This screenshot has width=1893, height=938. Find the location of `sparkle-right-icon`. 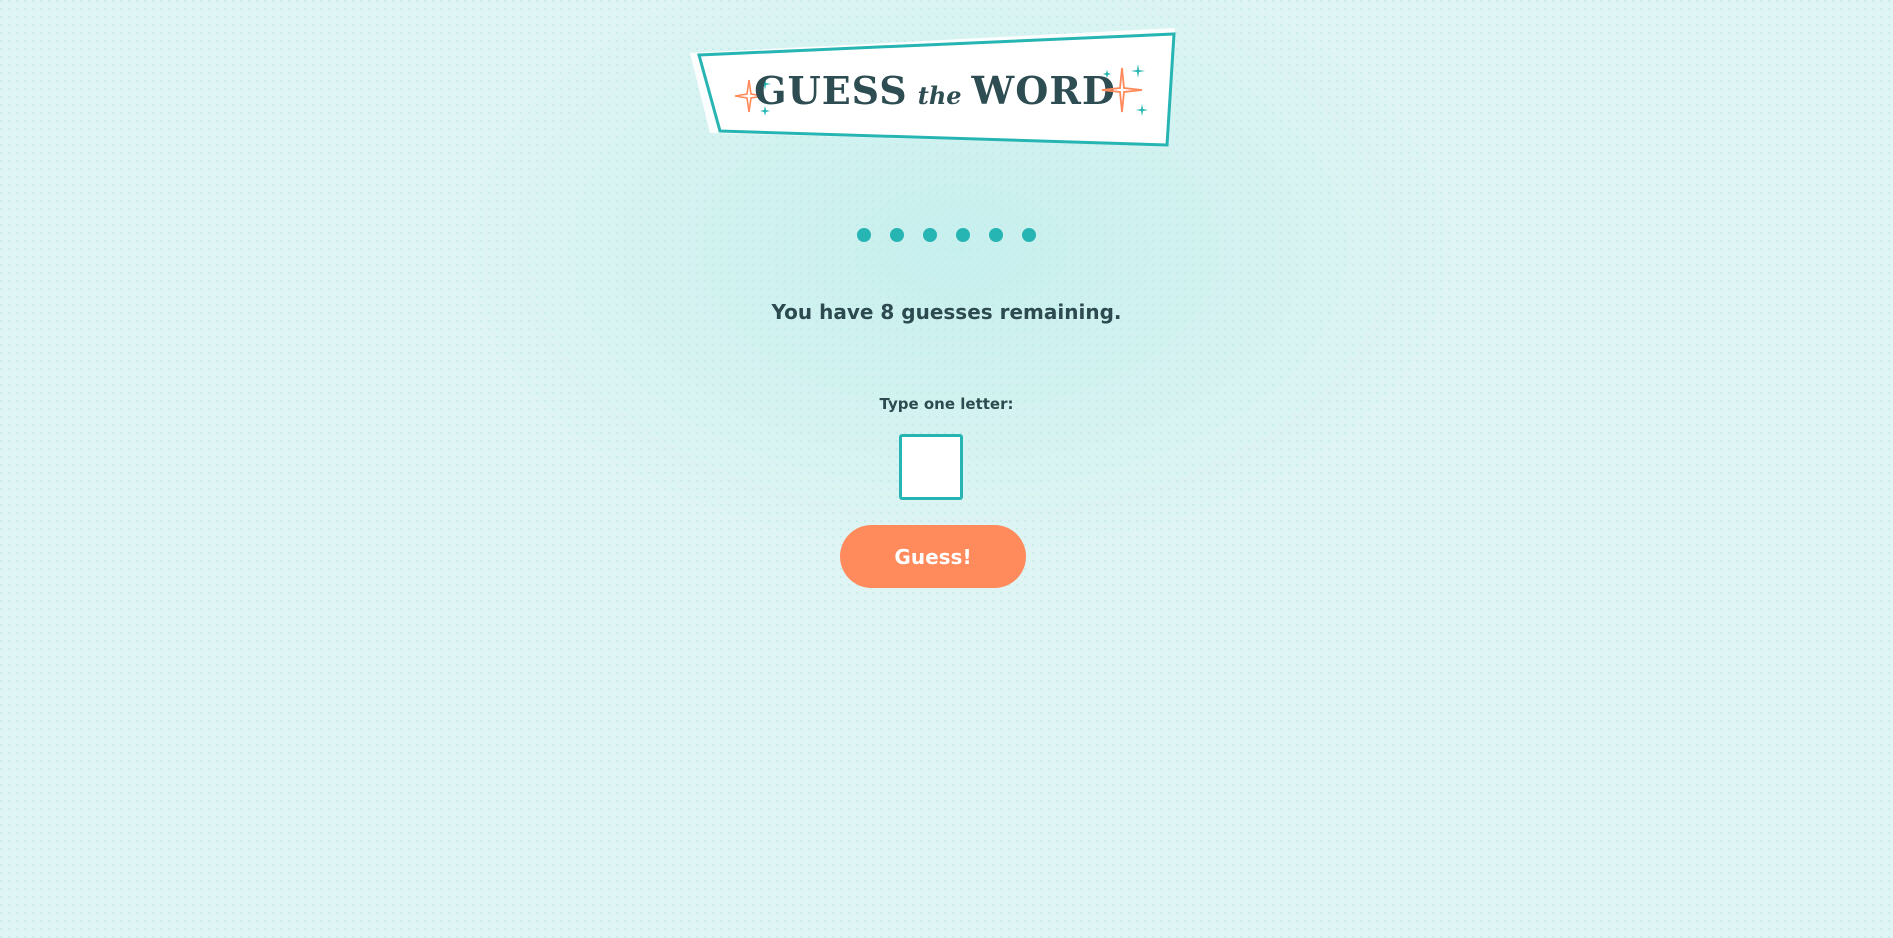

sparkle-right-icon is located at coordinates (1124, 90).